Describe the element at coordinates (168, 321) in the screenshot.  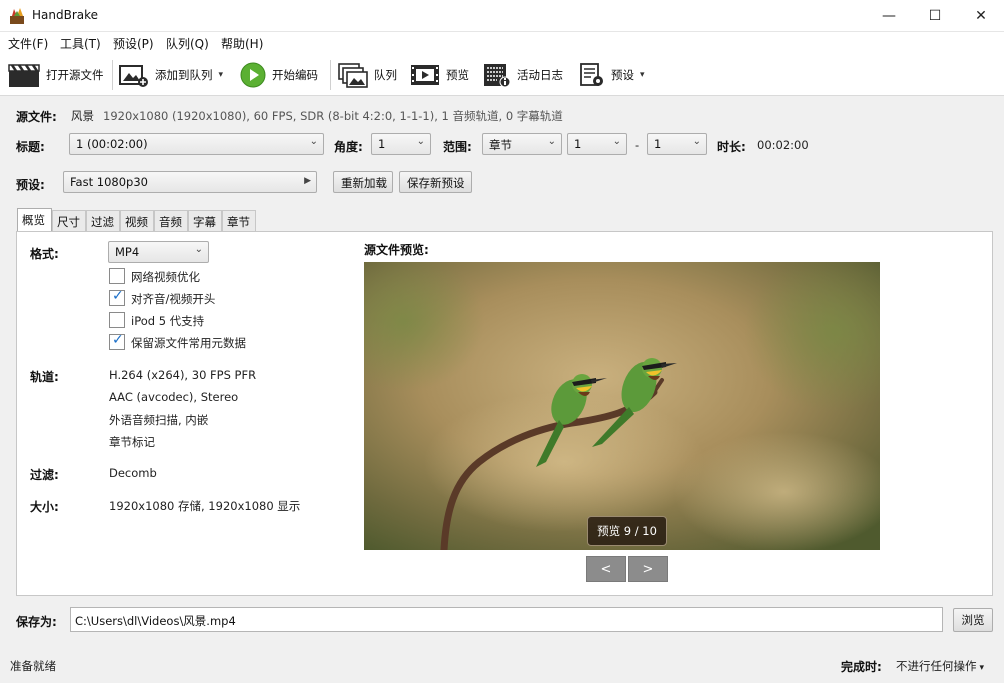
I see `ipod-support-label: iPod 5 代支持` at that location.